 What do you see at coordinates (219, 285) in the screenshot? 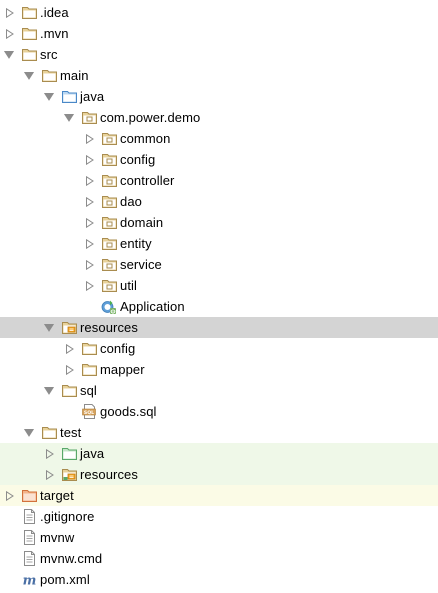
I see `tree-item-util: util` at bounding box center [219, 285].